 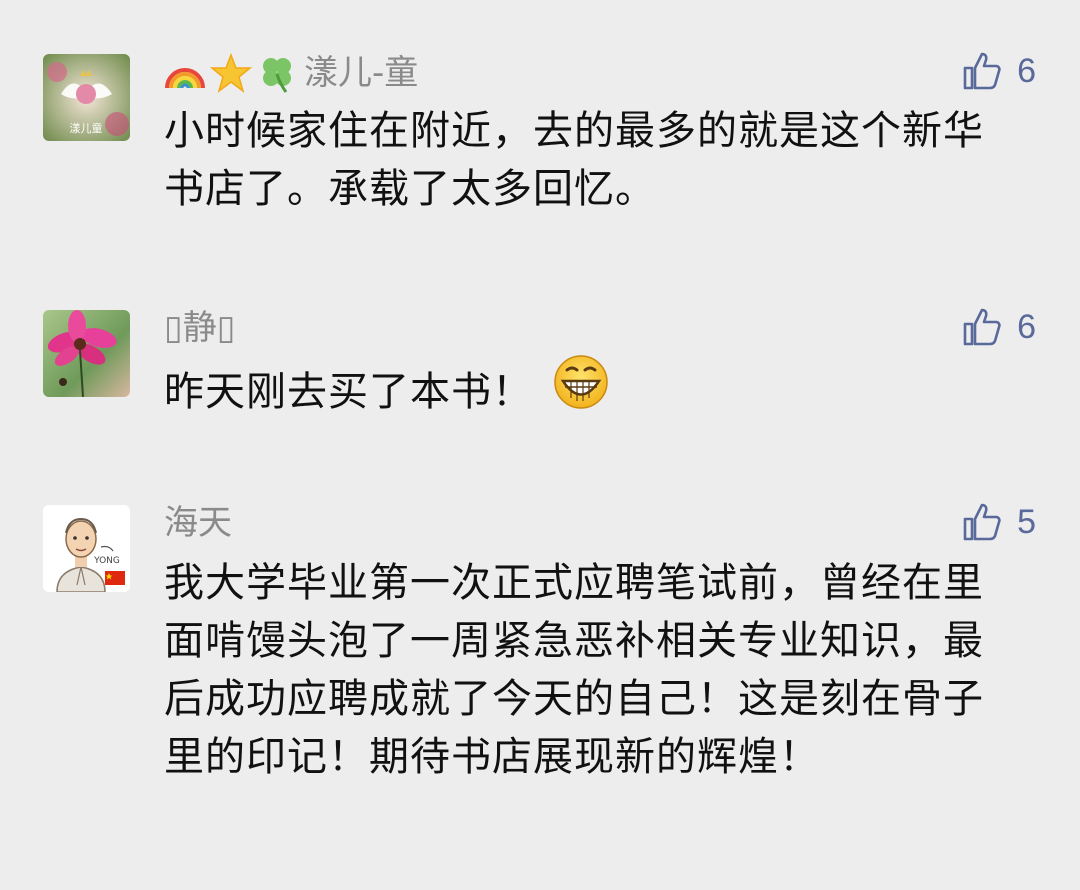 I want to click on commenter-name: 漾儿-童, so click(x=291, y=73).